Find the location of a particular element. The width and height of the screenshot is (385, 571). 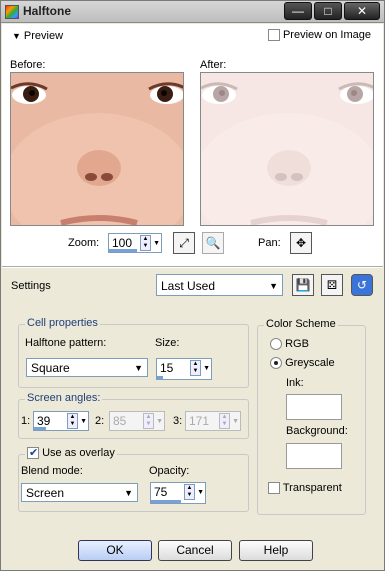

preview-on-image-toggle: Preview on Image is located at coordinates (319, 35).